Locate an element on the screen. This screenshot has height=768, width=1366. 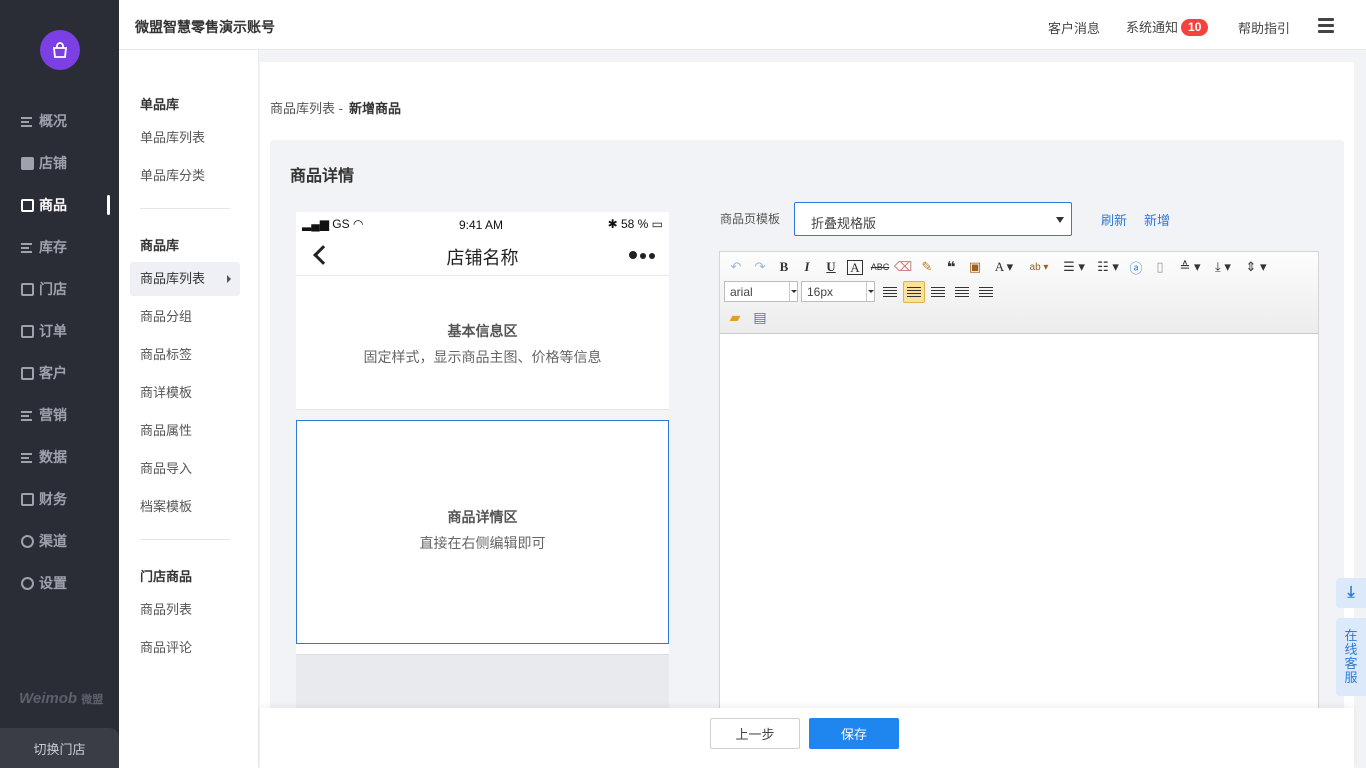
paste-icon: ▣ is located at coordinates (975, 267).